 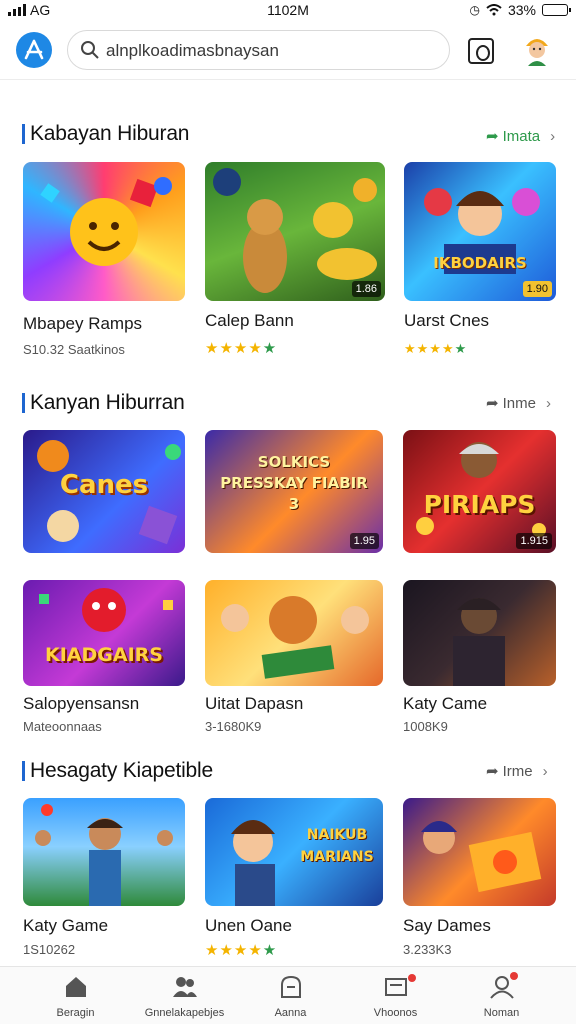 I want to click on wifi-icon, so click(x=494, y=10).